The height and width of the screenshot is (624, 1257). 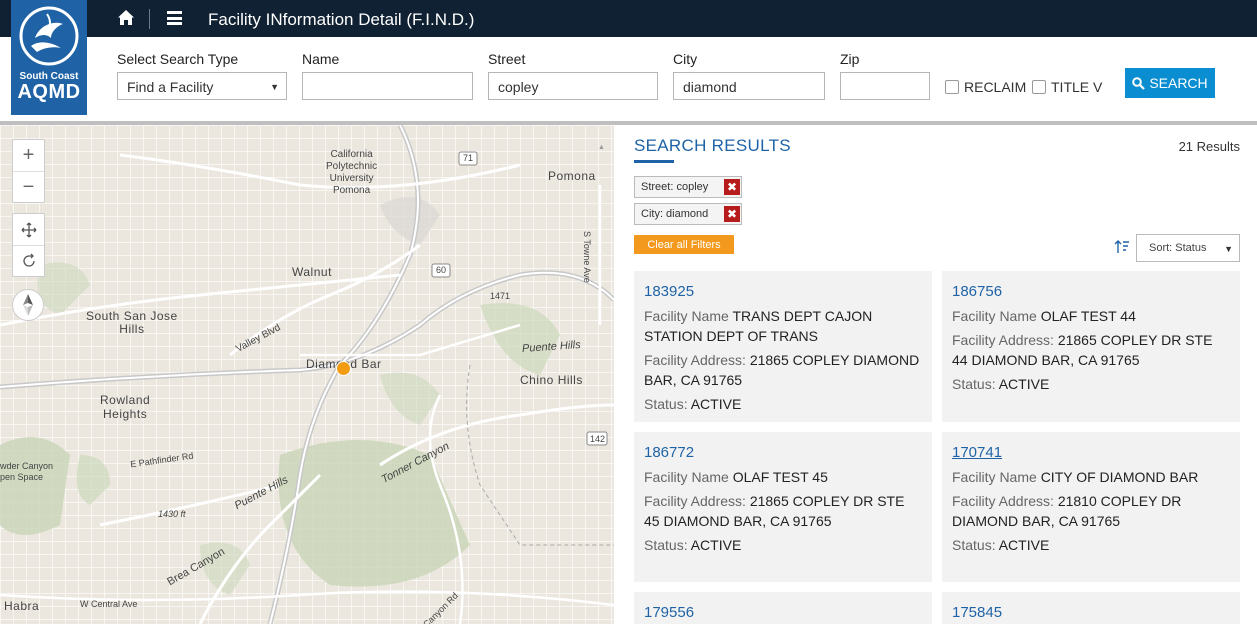 What do you see at coordinates (341, 19) in the screenshot?
I see `page-title: Facility INformation Detail (F.I.N.D.)` at bounding box center [341, 19].